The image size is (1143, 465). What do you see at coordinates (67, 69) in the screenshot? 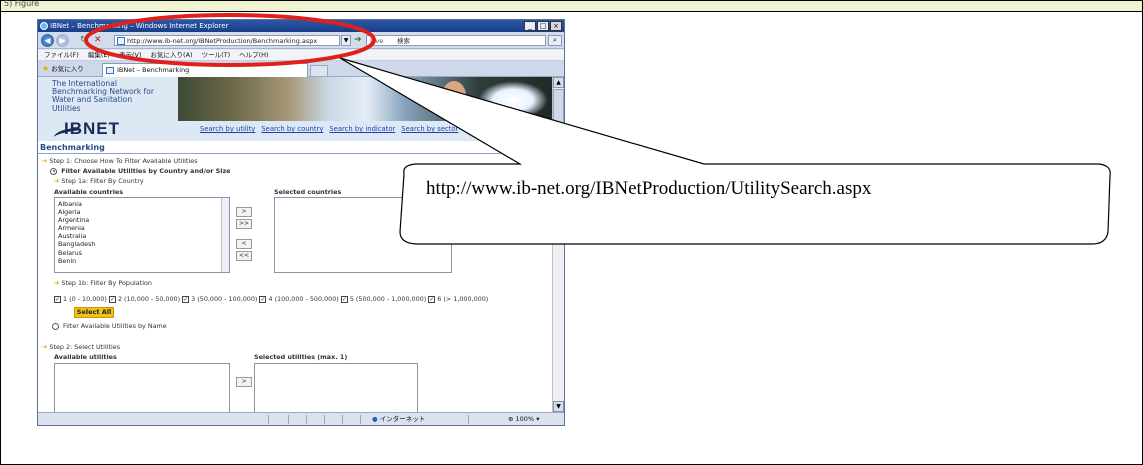
I see `favorites-label: お気に入り` at bounding box center [67, 69].